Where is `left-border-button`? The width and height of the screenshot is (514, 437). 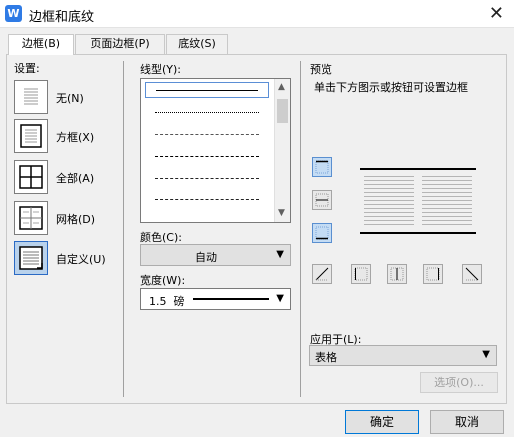 left-border-button is located at coordinates (361, 274).